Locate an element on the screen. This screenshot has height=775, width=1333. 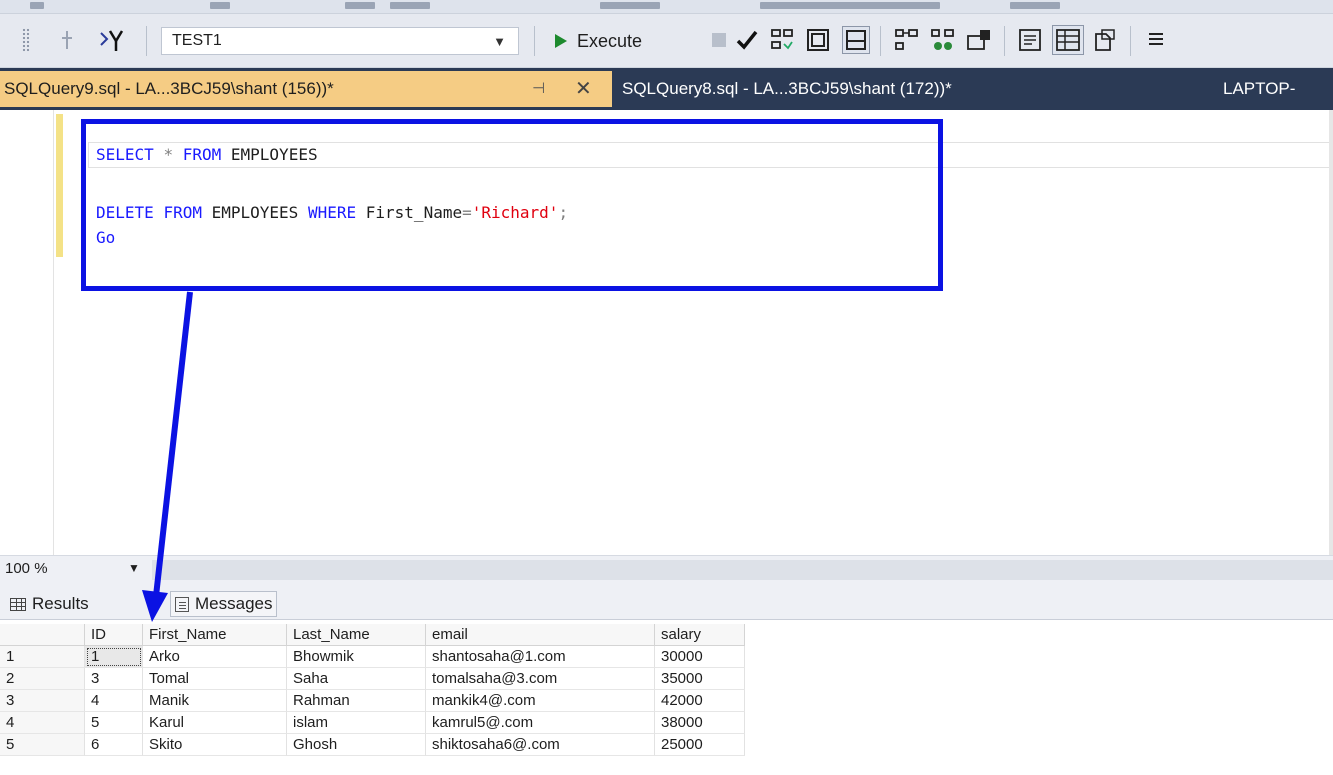
change-connection-icon is located at coordinates (113, 40).